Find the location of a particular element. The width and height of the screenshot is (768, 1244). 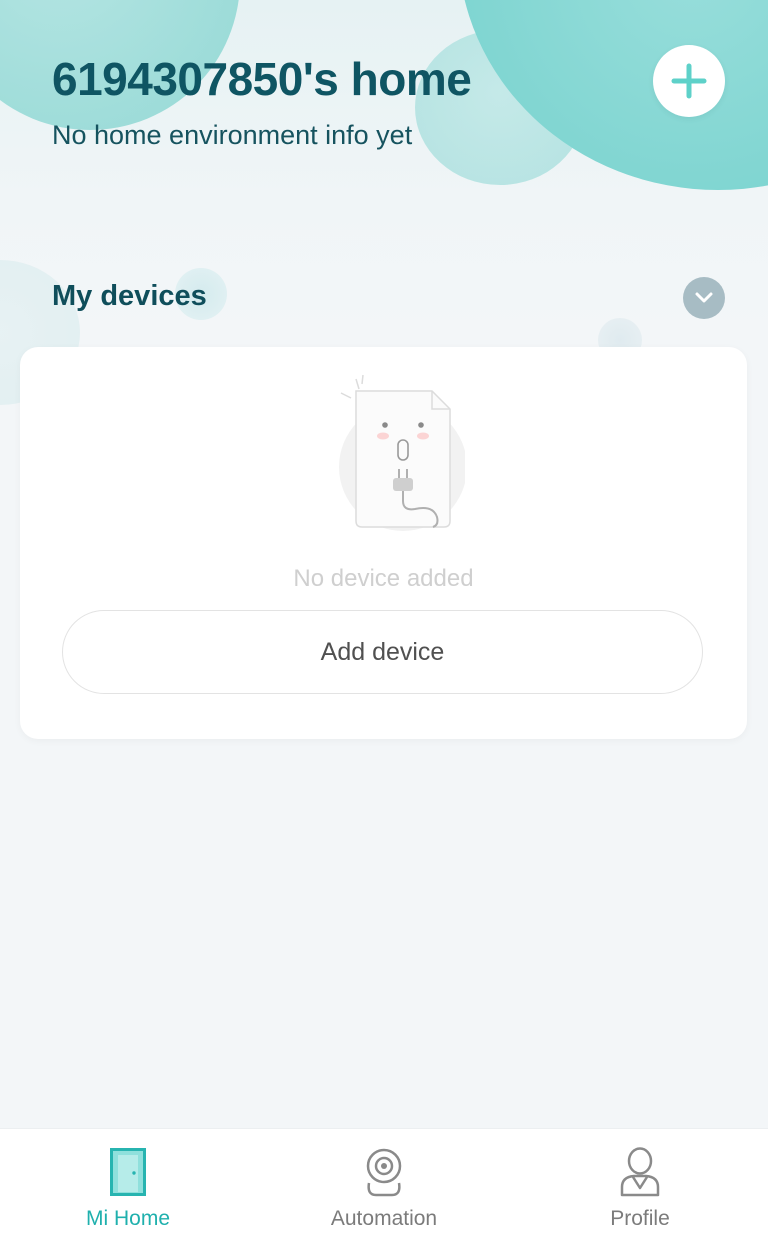

nav-label: Automation is located at coordinates (384, 1218).